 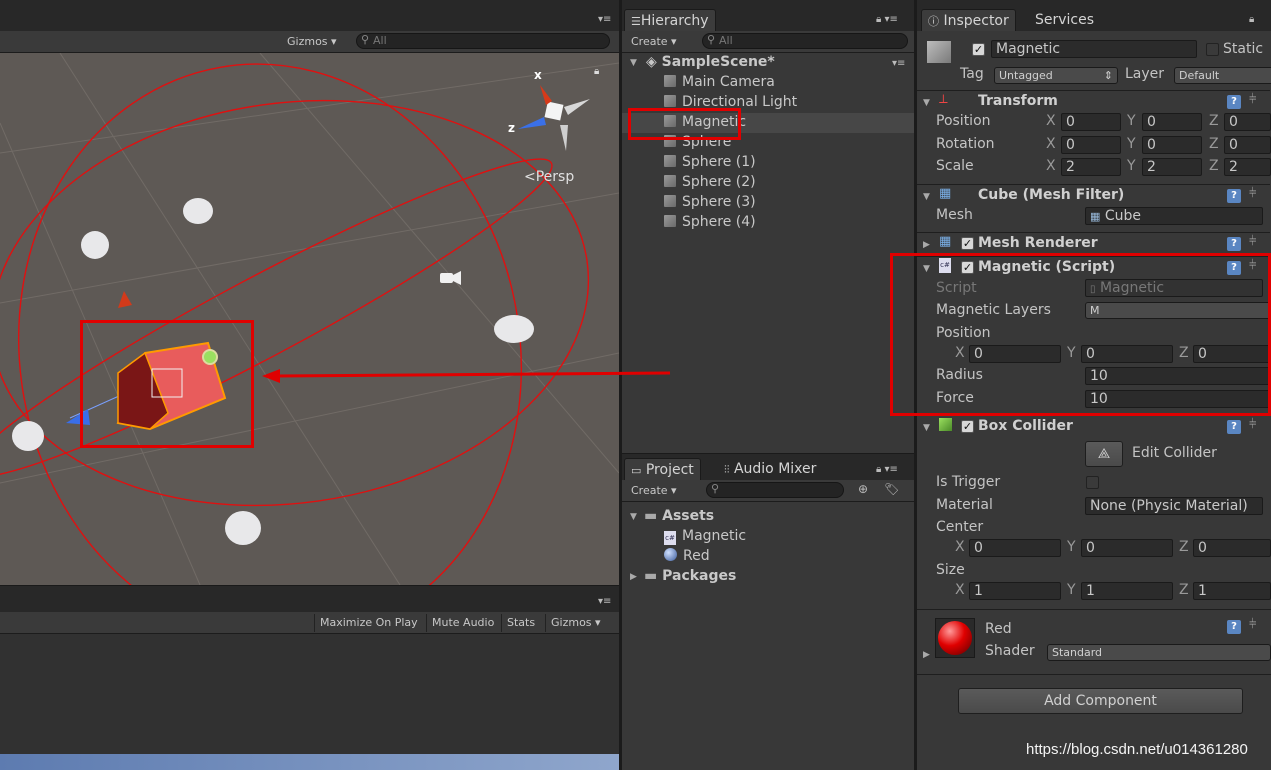 What do you see at coordinates (575, 623) in the screenshot?
I see `game-gizmos-button: Gizmos ▾` at bounding box center [575, 623].